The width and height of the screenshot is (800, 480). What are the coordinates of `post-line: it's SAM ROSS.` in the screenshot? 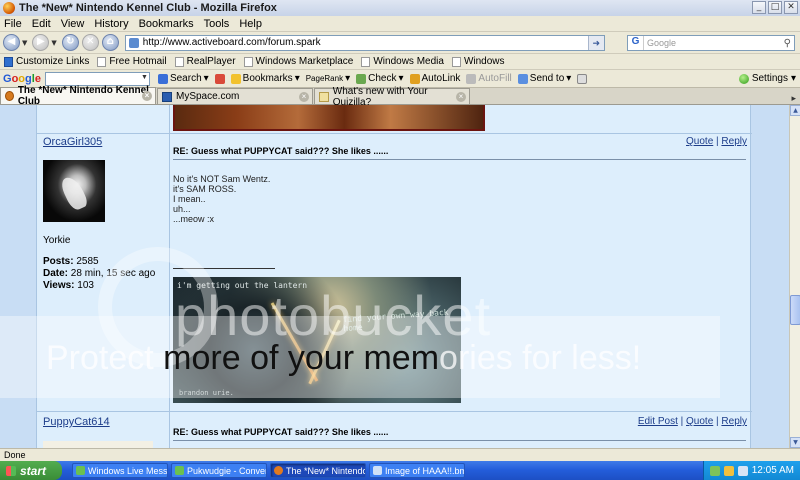 It's located at (205, 189).